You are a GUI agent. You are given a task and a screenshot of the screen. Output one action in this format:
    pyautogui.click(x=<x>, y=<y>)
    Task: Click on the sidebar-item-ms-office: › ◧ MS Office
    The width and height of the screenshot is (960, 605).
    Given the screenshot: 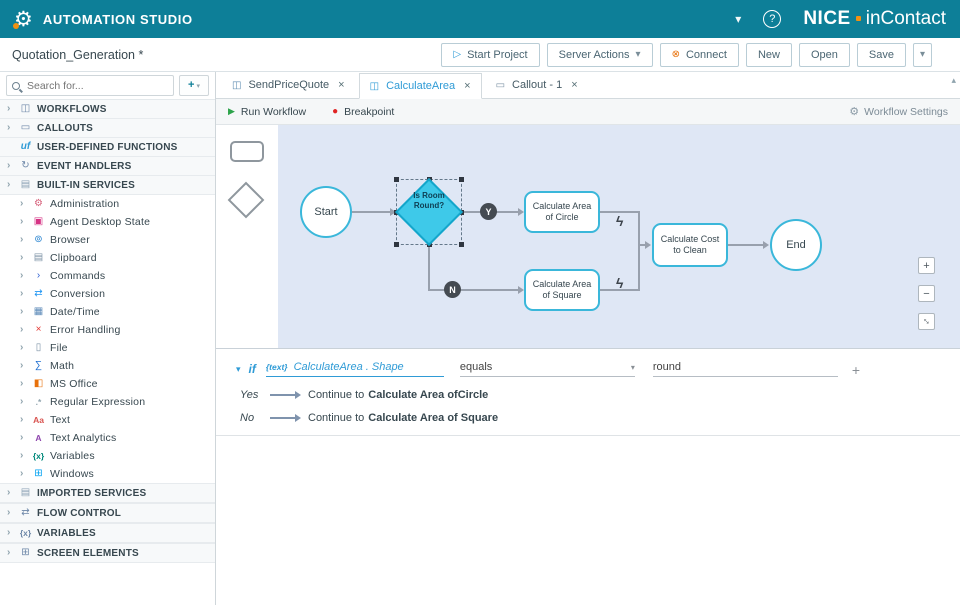 What is the action you would take?
    pyautogui.click(x=107, y=384)
    